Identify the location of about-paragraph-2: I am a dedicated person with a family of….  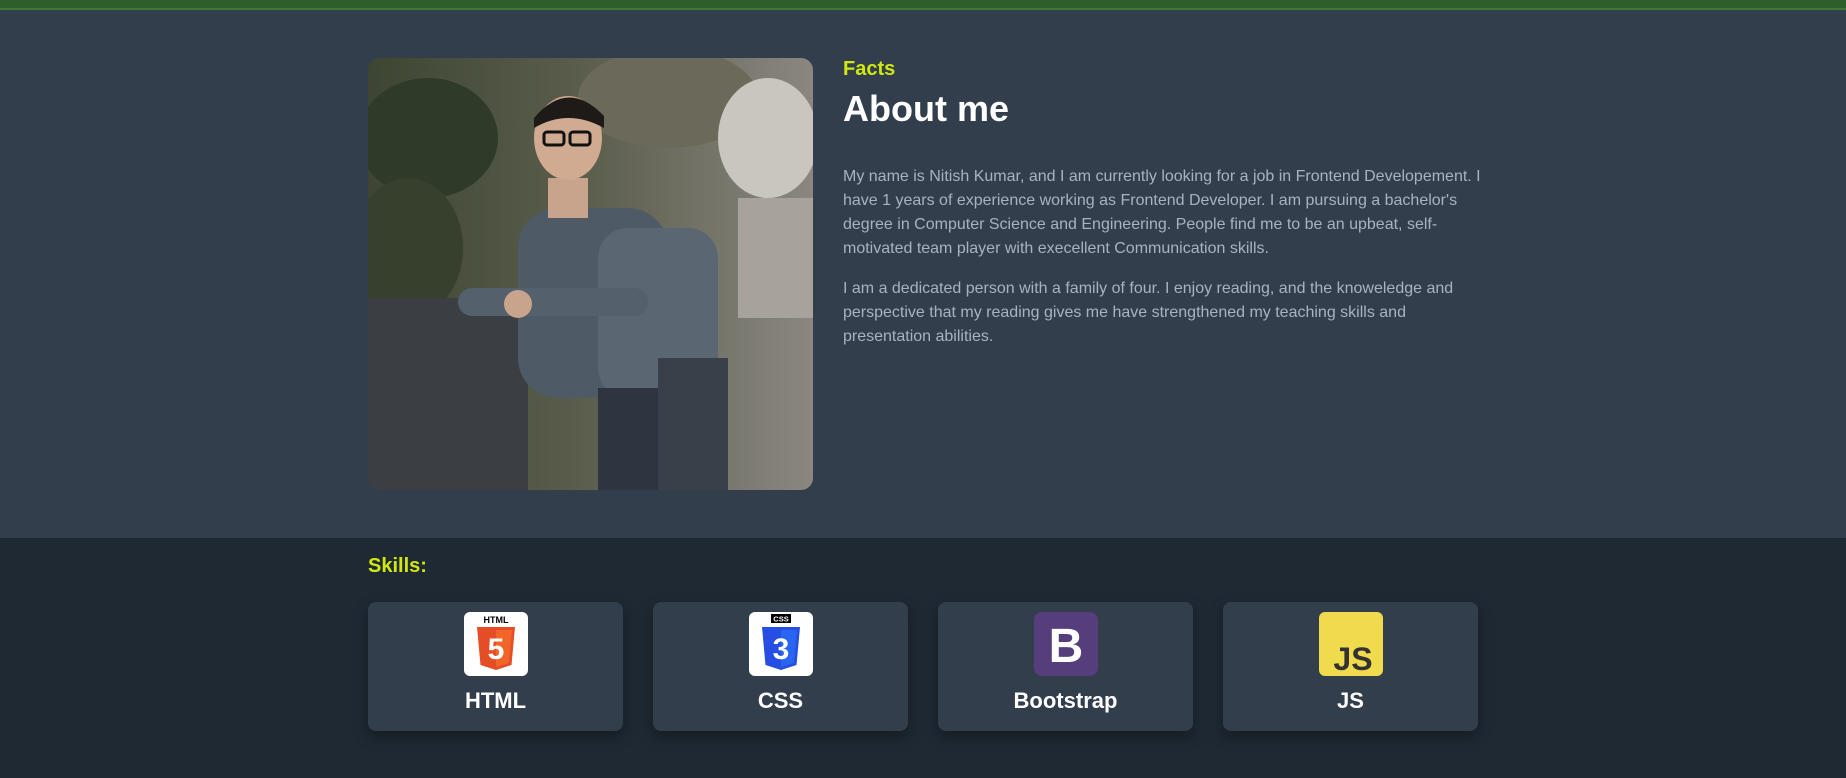
(1148, 312).